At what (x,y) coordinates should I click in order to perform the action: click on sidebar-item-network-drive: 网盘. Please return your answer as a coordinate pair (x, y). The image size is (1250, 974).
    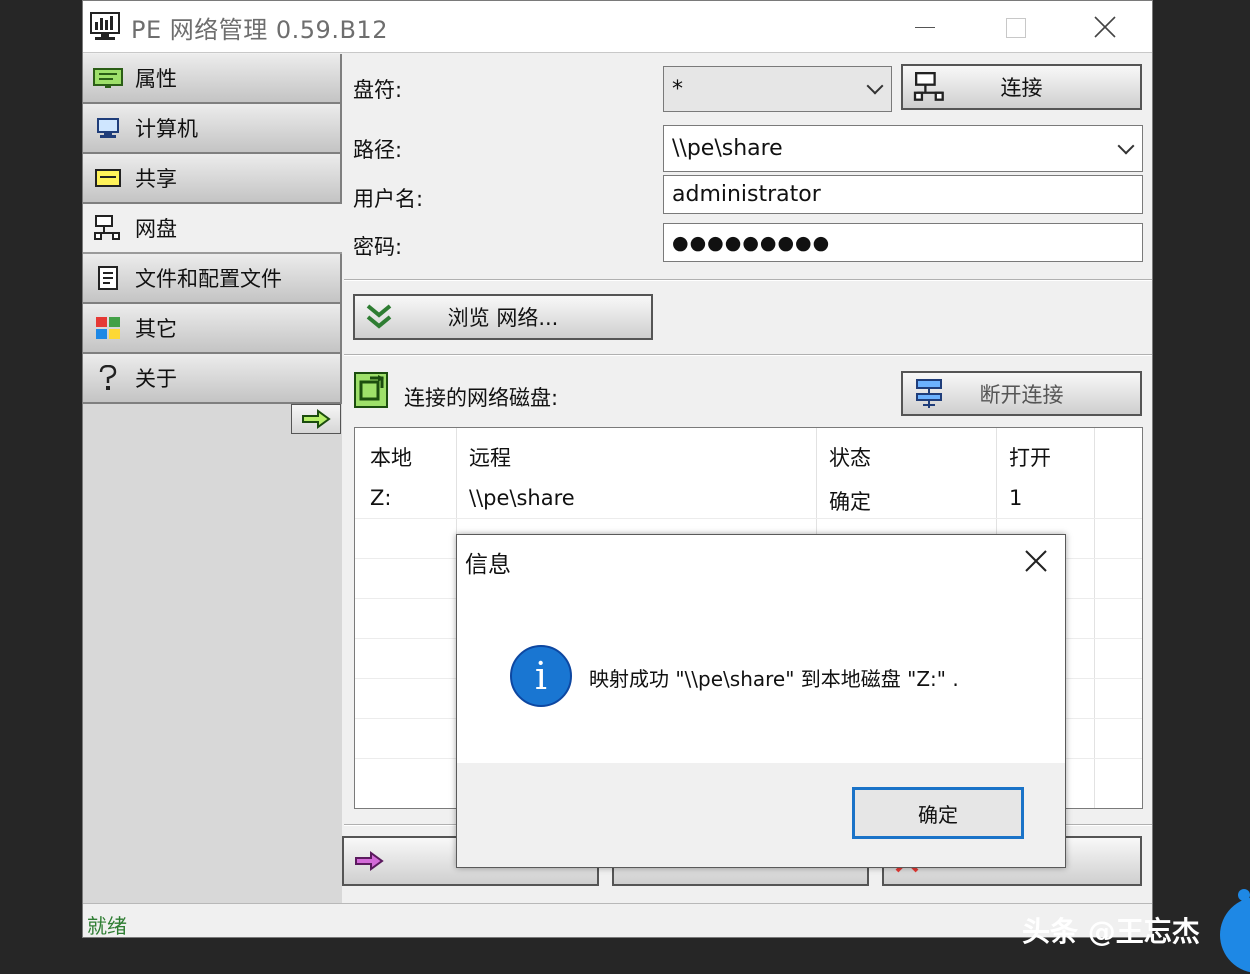
    Looking at the image, I should click on (212, 229).